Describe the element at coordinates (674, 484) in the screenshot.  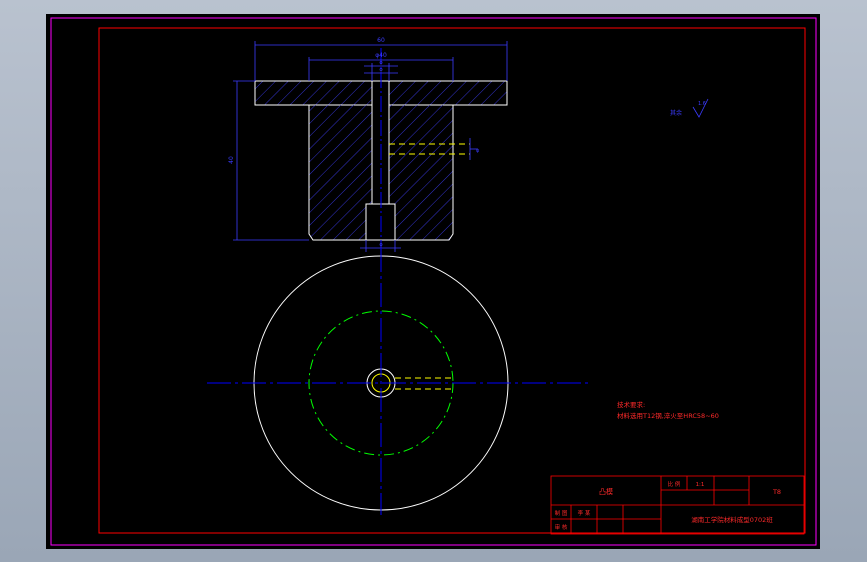
I see `title-scale-label: 比 例` at that location.